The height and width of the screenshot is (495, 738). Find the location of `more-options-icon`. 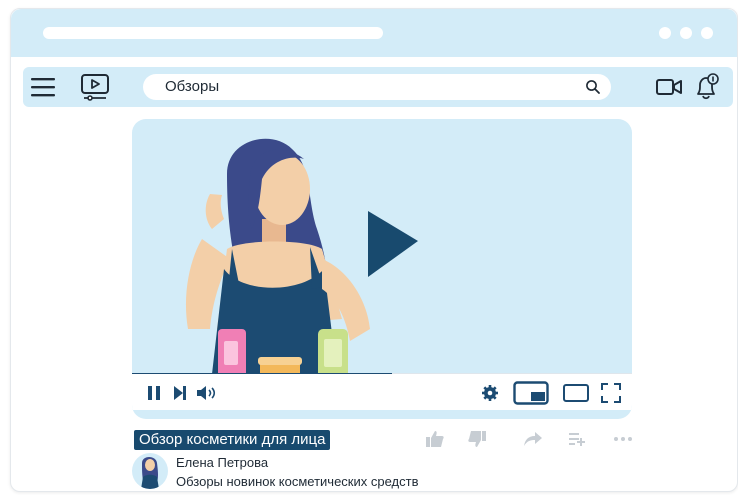

more-options-icon is located at coordinates (623, 439).